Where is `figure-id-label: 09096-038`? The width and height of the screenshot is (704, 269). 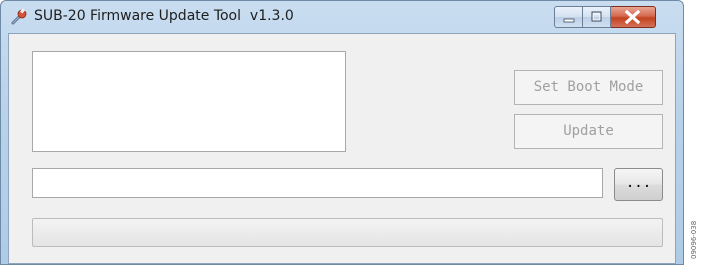
figure-id-label: 09096-038 is located at coordinates (694, 239).